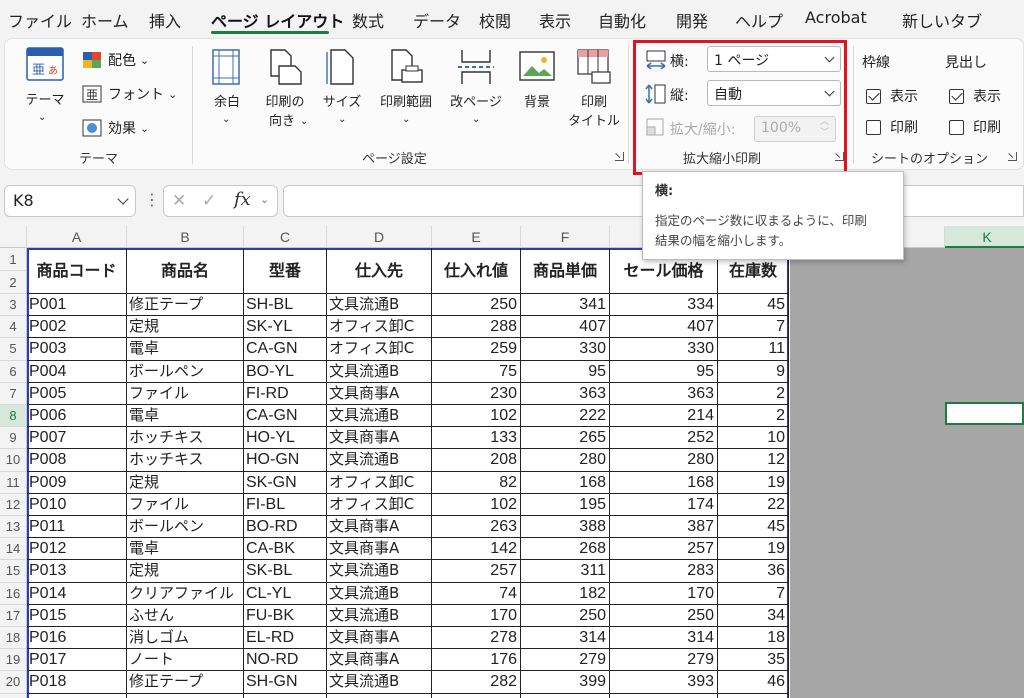 The height and width of the screenshot is (698, 1024). Describe the element at coordinates (77, 305) in the screenshot. I see `table-cell: P001` at that location.